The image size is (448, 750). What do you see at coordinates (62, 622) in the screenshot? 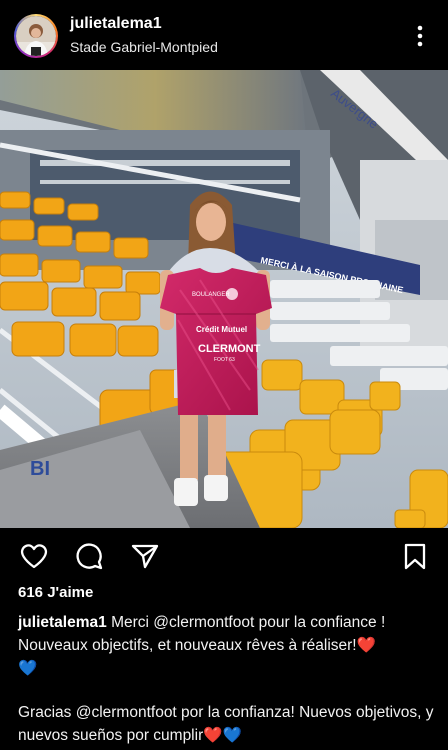
I see `caption-username: julietalema1` at bounding box center [62, 622].